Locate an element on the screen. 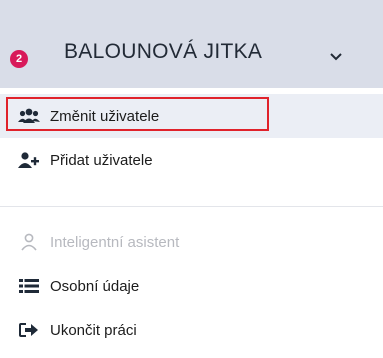  menu-item-label: Změnit uživatele is located at coordinates (105, 116).